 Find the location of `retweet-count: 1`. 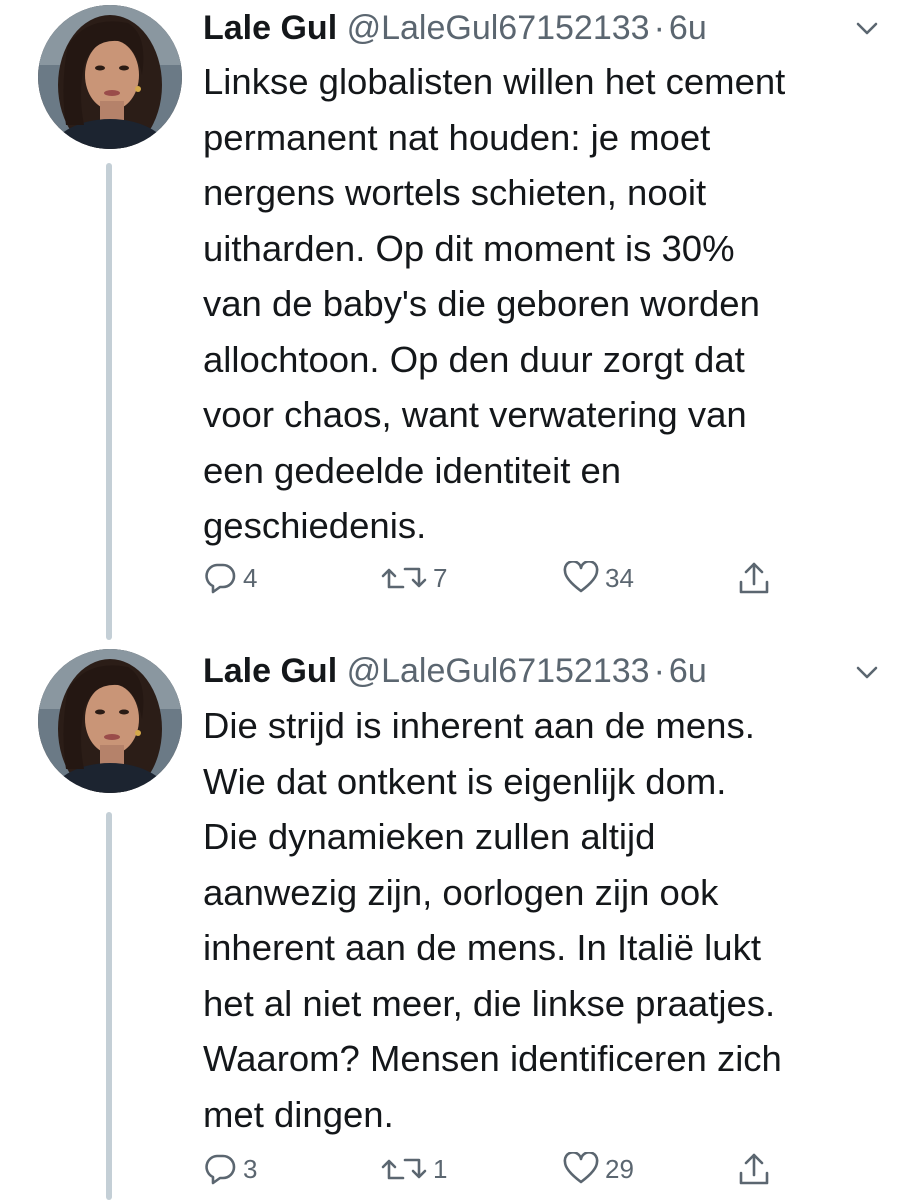

retweet-count: 1 is located at coordinates (440, 1168).